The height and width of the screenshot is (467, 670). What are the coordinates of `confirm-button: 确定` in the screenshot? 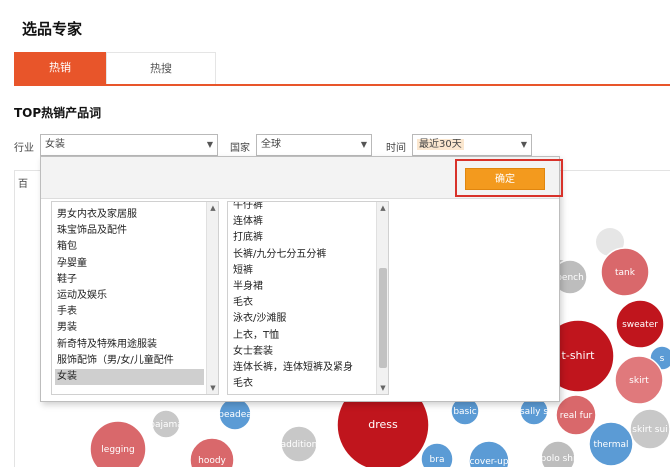 It's located at (505, 179).